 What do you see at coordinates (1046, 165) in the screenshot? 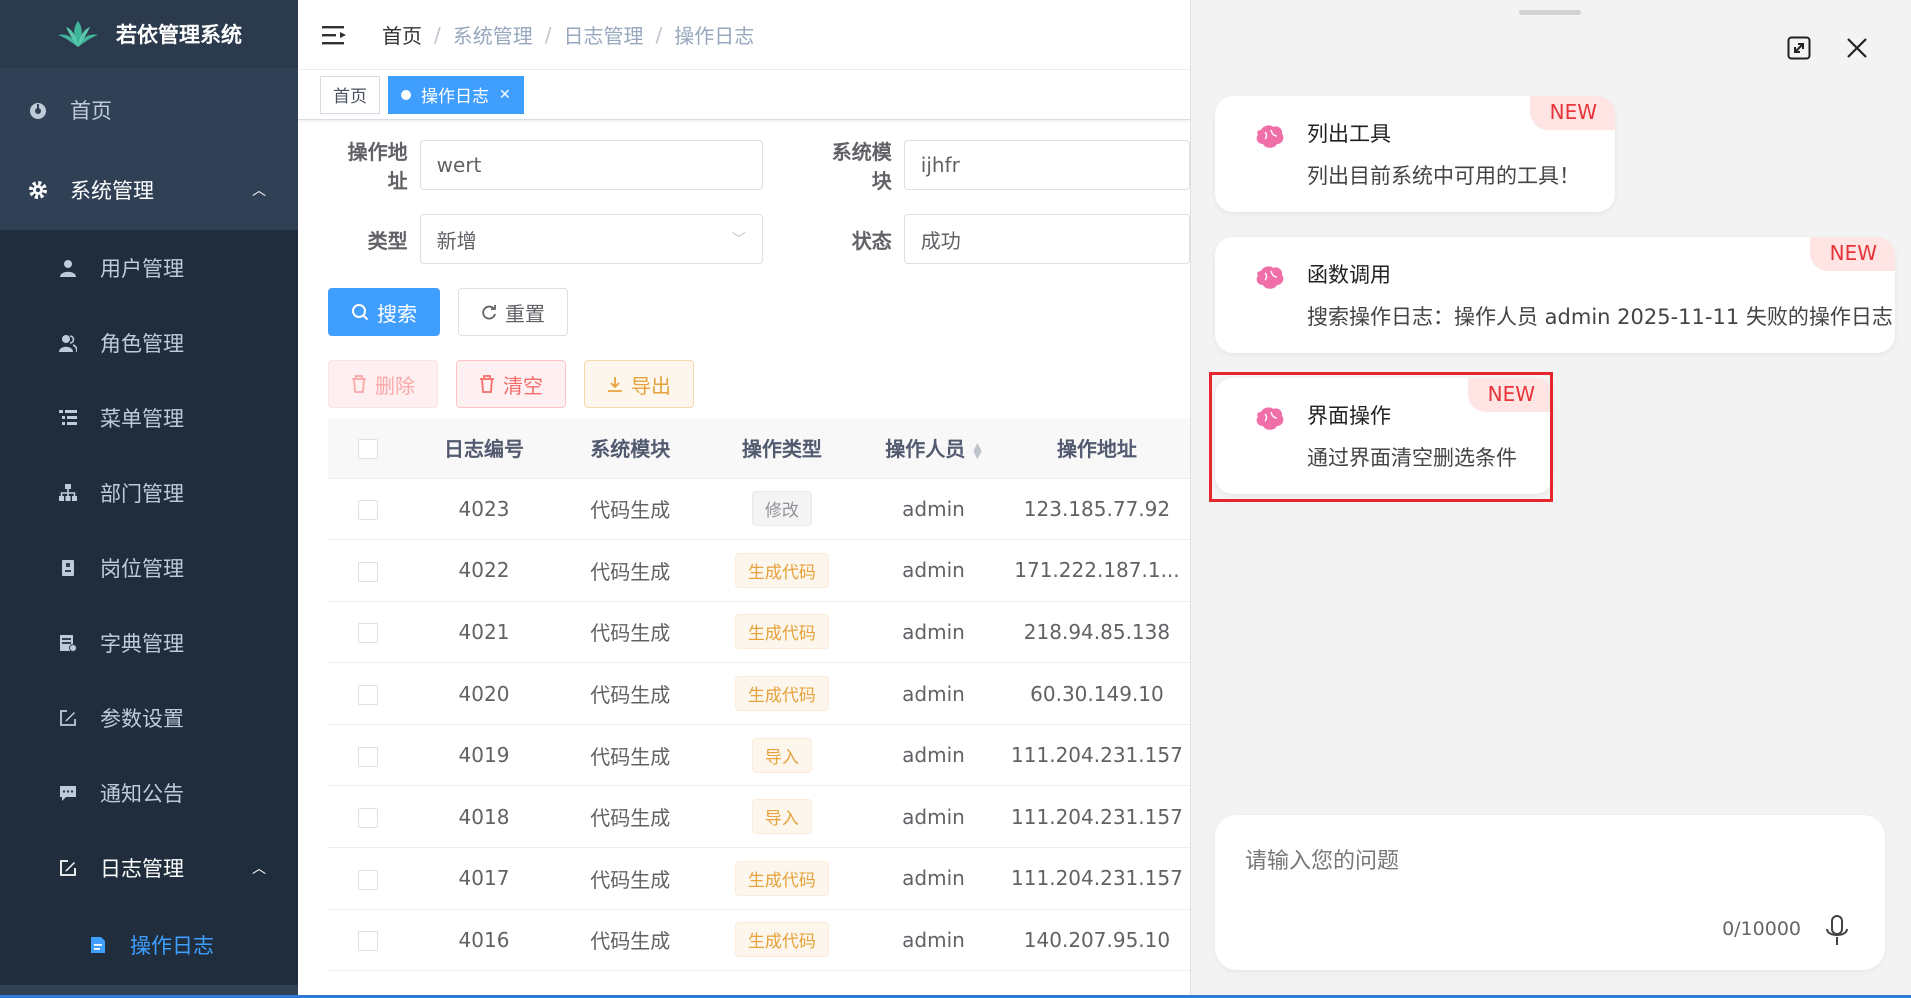
I see `module-input: ijhfr` at bounding box center [1046, 165].